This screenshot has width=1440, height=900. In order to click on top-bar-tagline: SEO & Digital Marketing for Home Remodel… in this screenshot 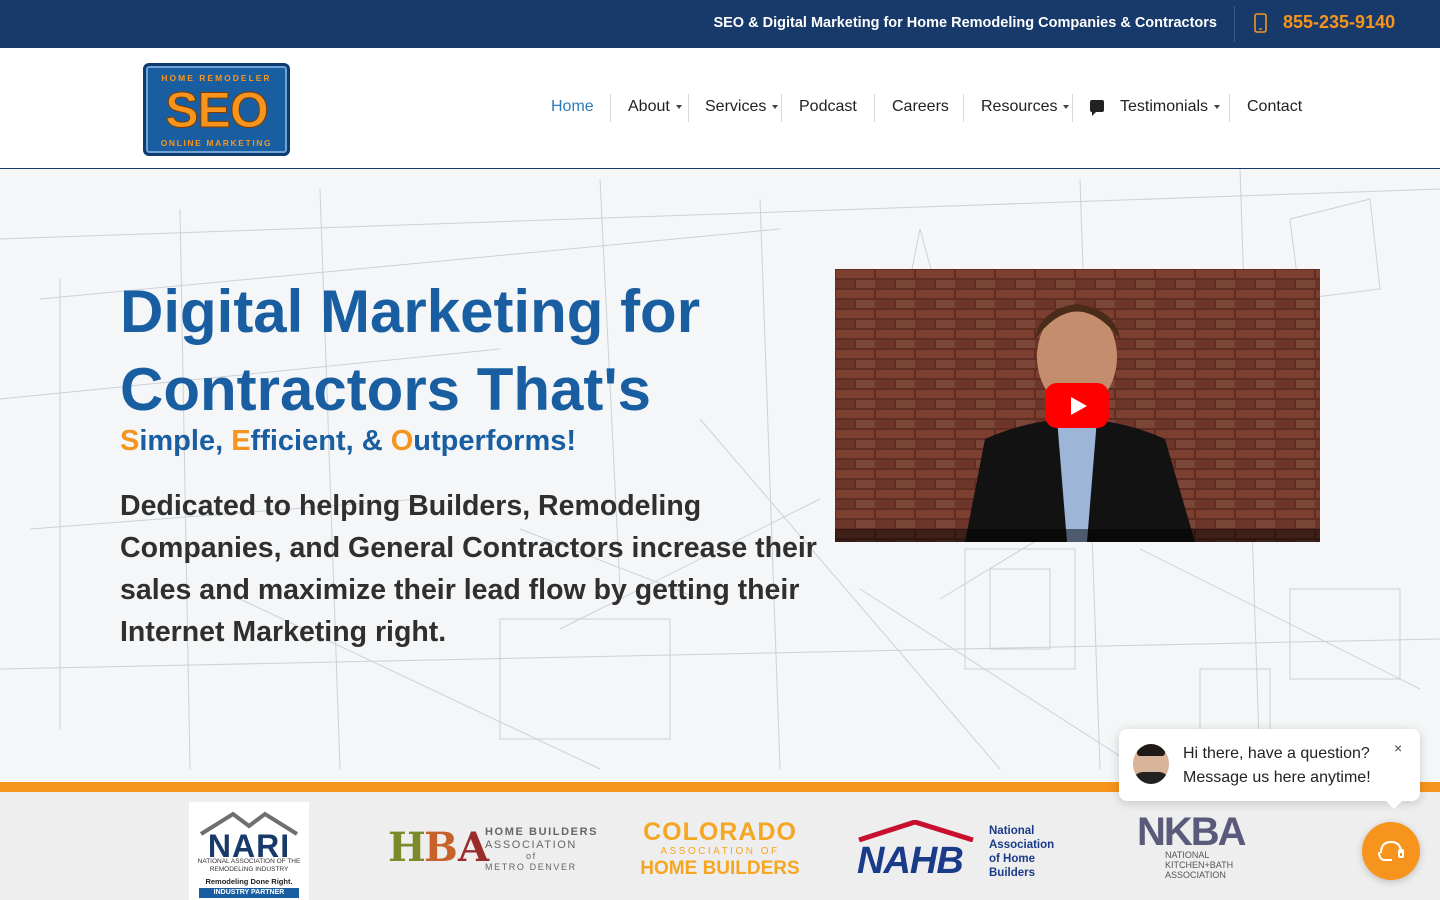, I will do `click(965, 23)`.